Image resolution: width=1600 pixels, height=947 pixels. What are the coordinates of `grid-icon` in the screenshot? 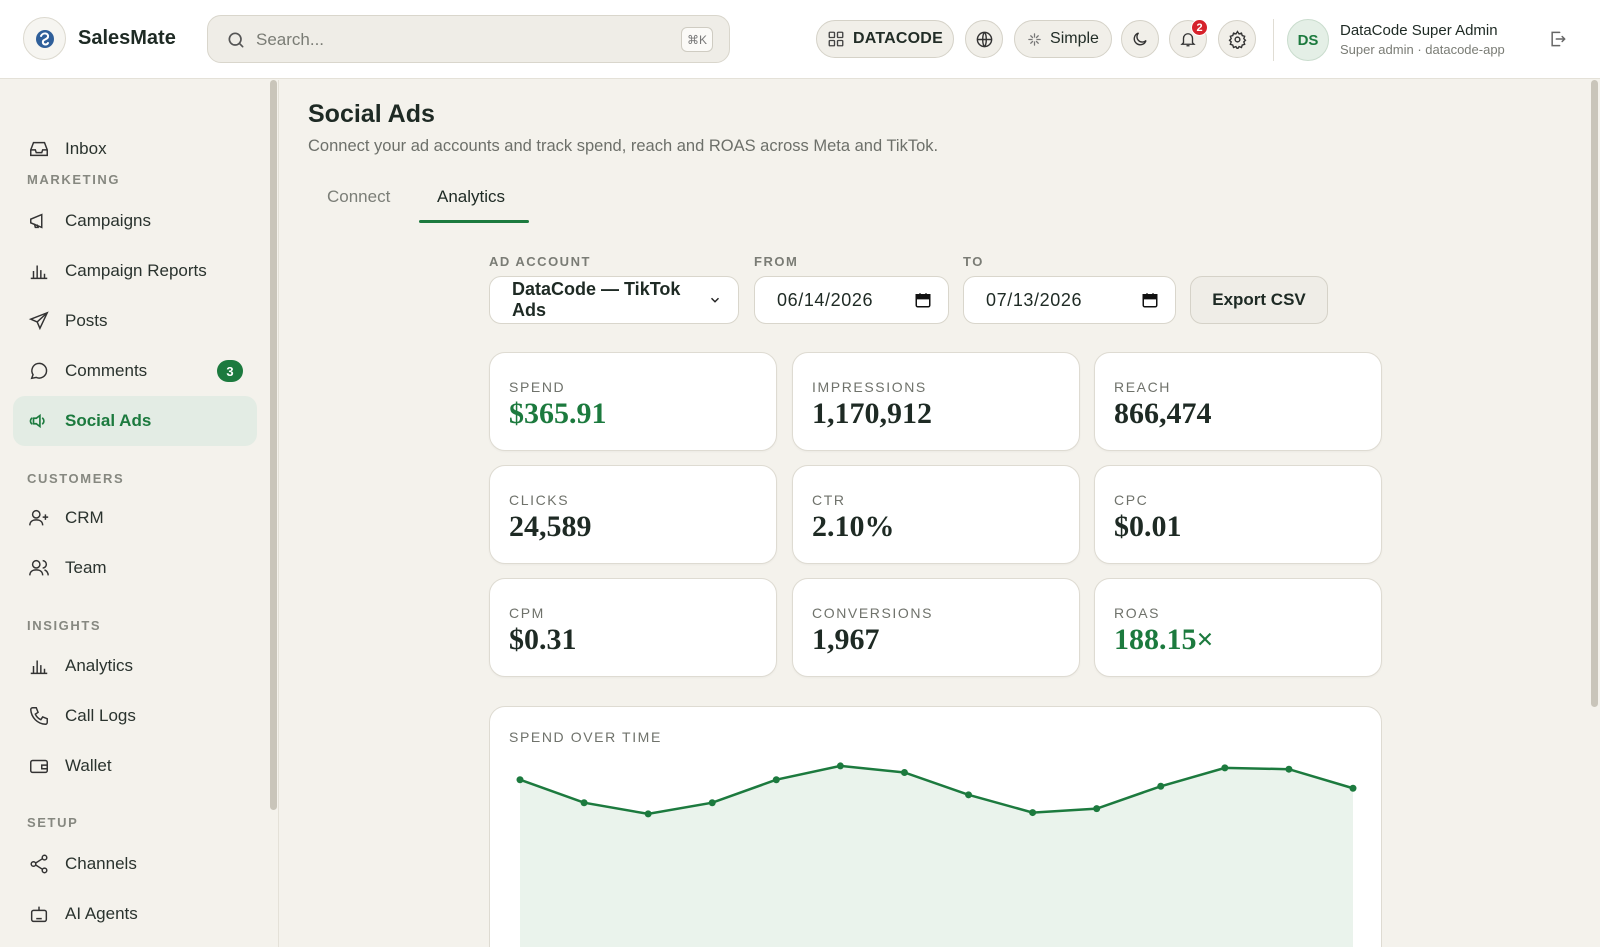 It's located at (836, 39).